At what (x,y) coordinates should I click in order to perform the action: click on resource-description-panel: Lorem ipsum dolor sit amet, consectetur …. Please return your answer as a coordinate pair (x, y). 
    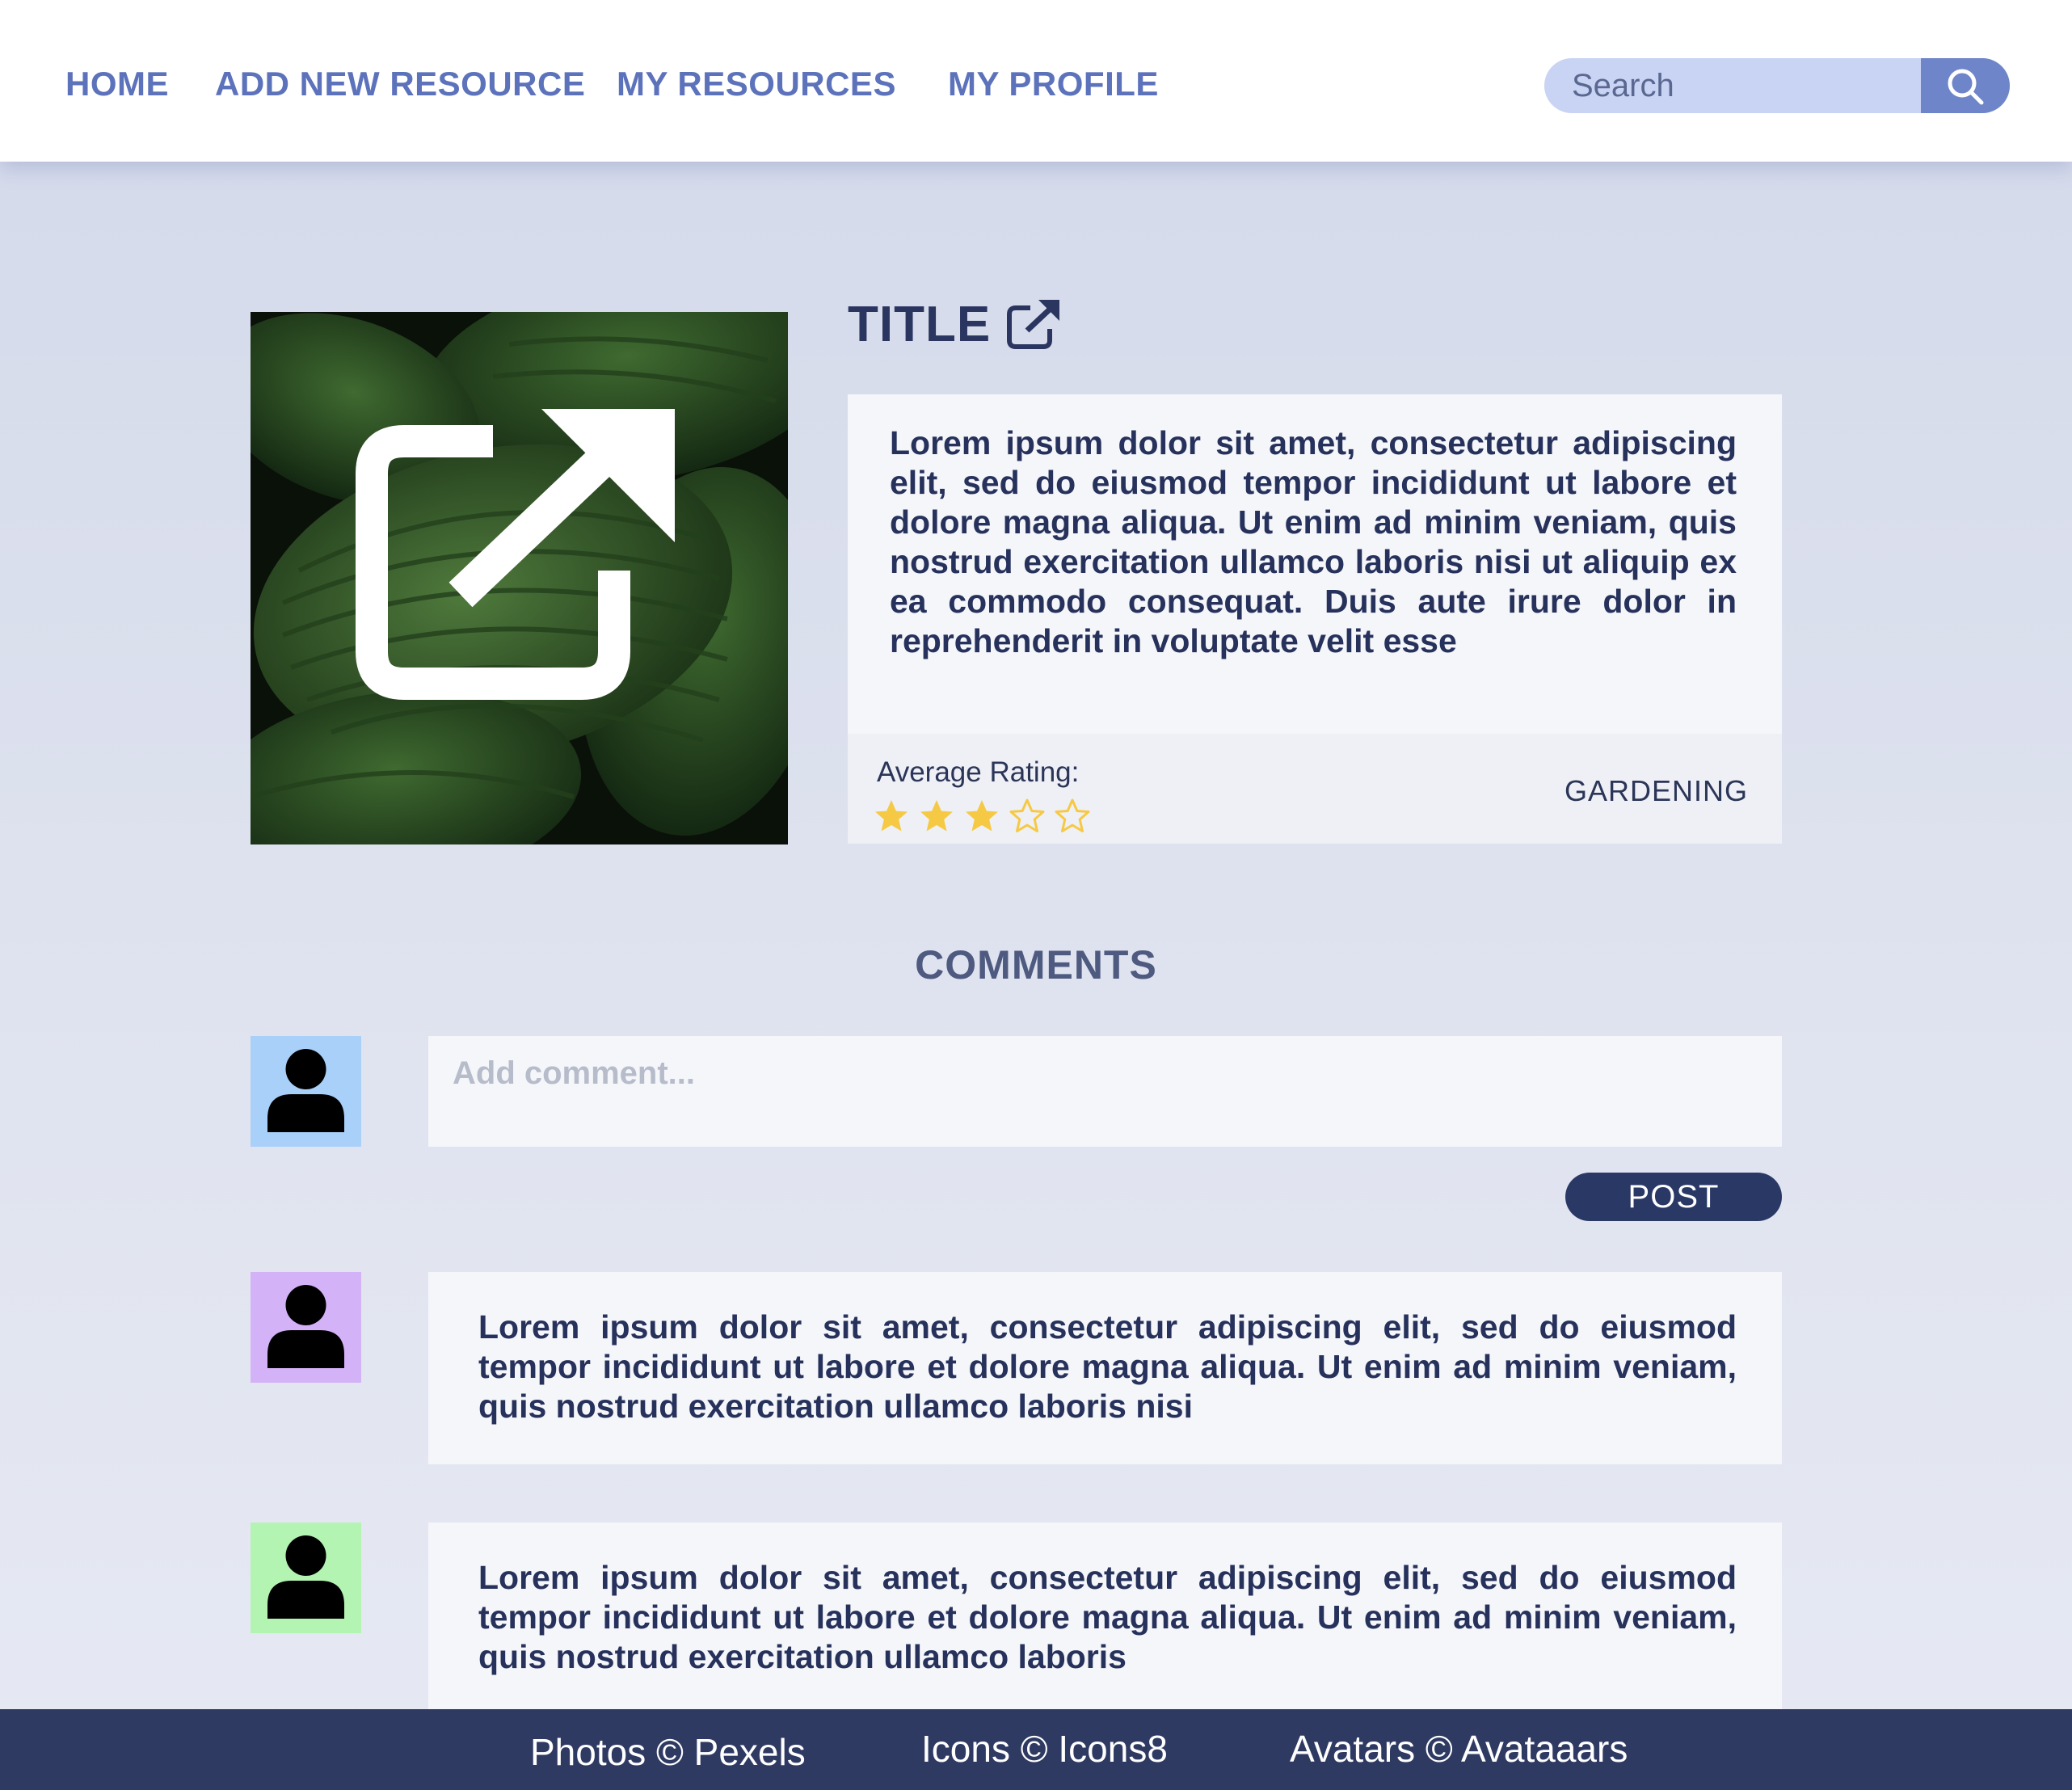
    Looking at the image, I should click on (1315, 564).